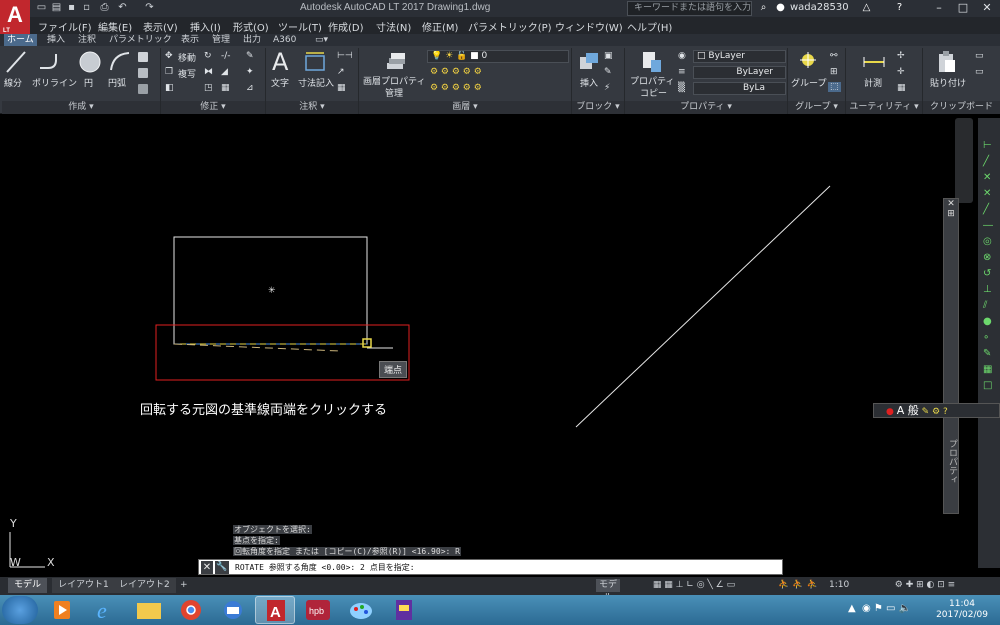 This screenshot has height=625, width=1000. Describe the element at coordinates (187, 73) in the screenshot. I see `copy-label: 複写` at that location.